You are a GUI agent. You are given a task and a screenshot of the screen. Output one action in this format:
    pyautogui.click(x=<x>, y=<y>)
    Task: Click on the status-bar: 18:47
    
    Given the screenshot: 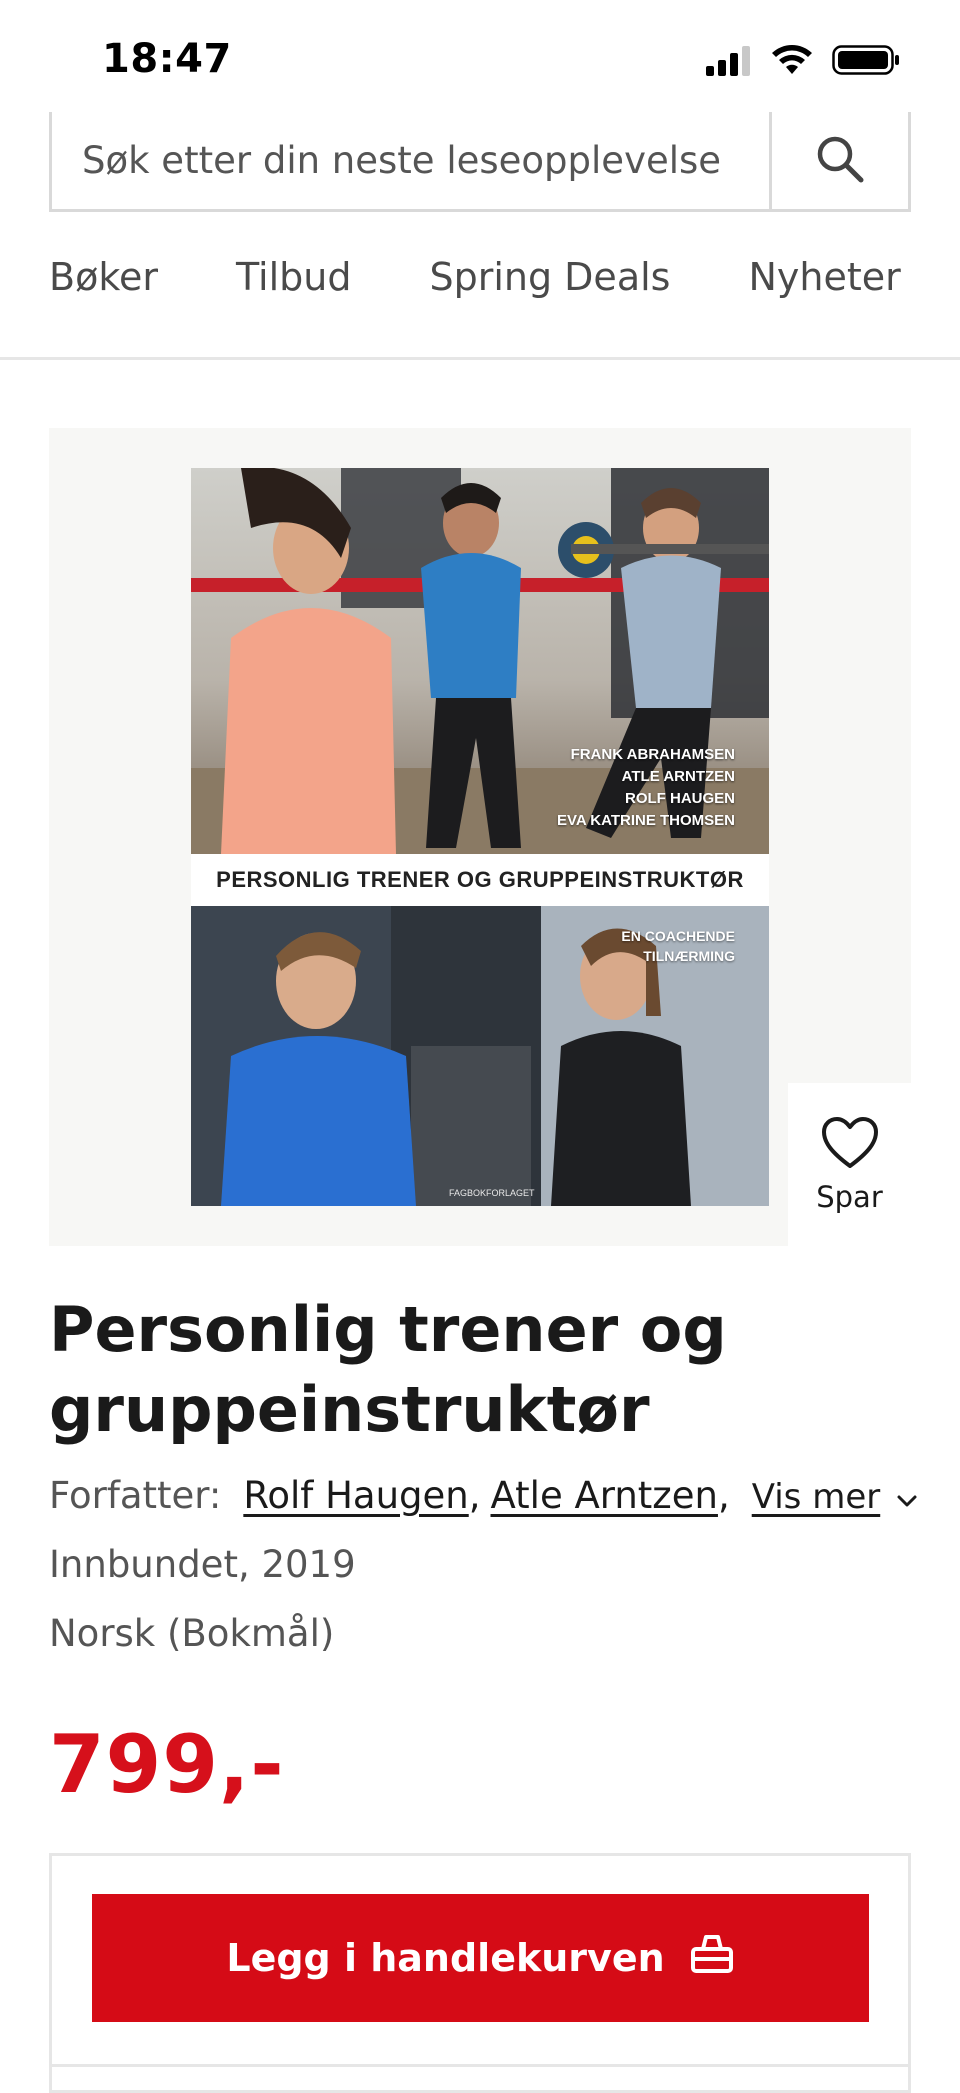 What is the action you would take?
    pyautogui.click(x=480, y=60)
    